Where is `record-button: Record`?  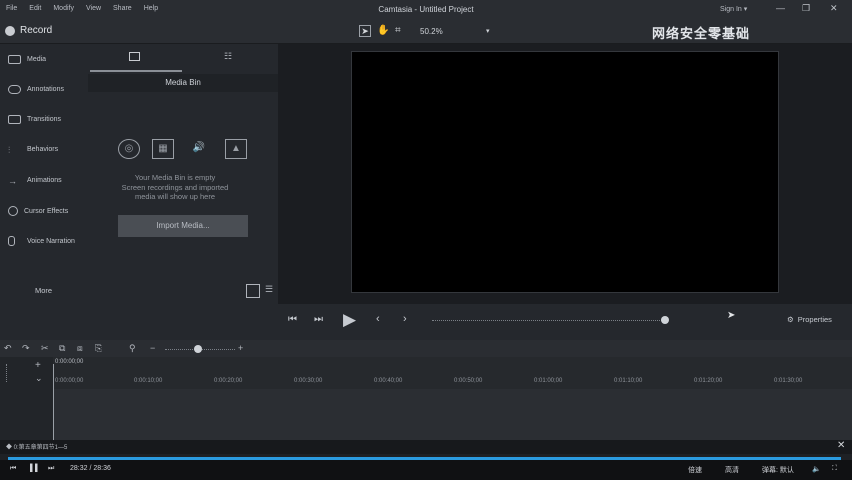
record-button: Record is located at coordinates (28, 30).